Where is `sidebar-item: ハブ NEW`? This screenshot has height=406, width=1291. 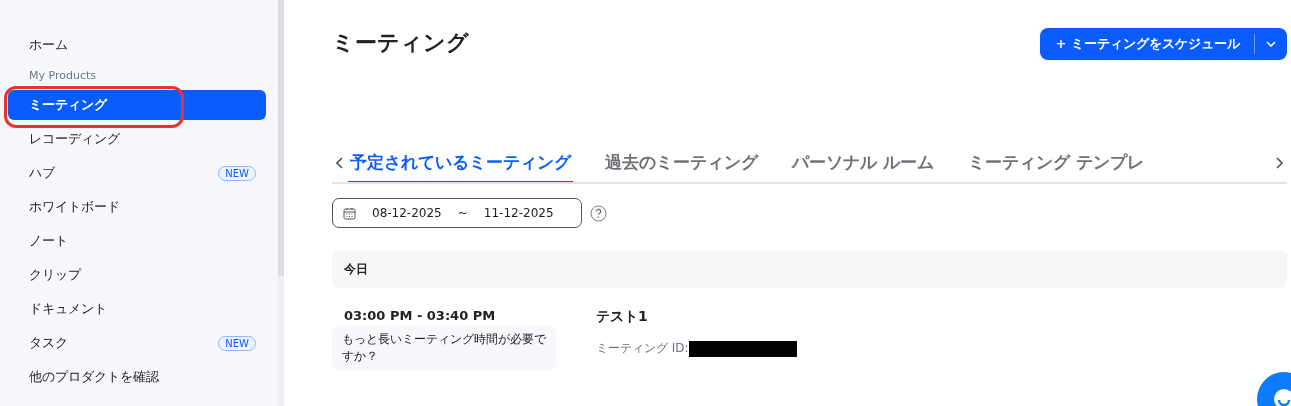
sidebar-item: ハブ NEW is located at coordinates (137, 173).